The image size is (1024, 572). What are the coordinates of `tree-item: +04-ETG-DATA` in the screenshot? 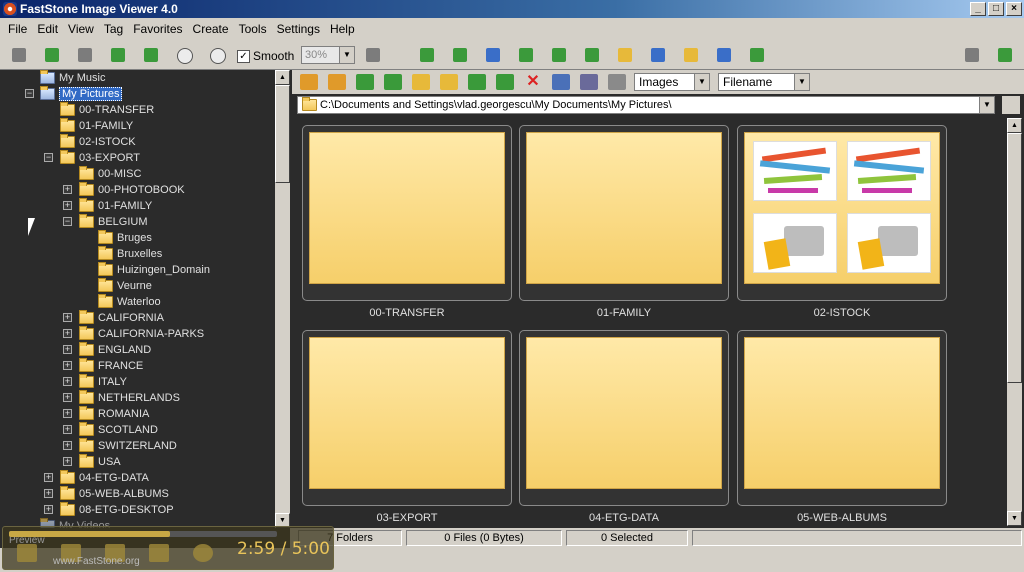 It's located at (96, 478).